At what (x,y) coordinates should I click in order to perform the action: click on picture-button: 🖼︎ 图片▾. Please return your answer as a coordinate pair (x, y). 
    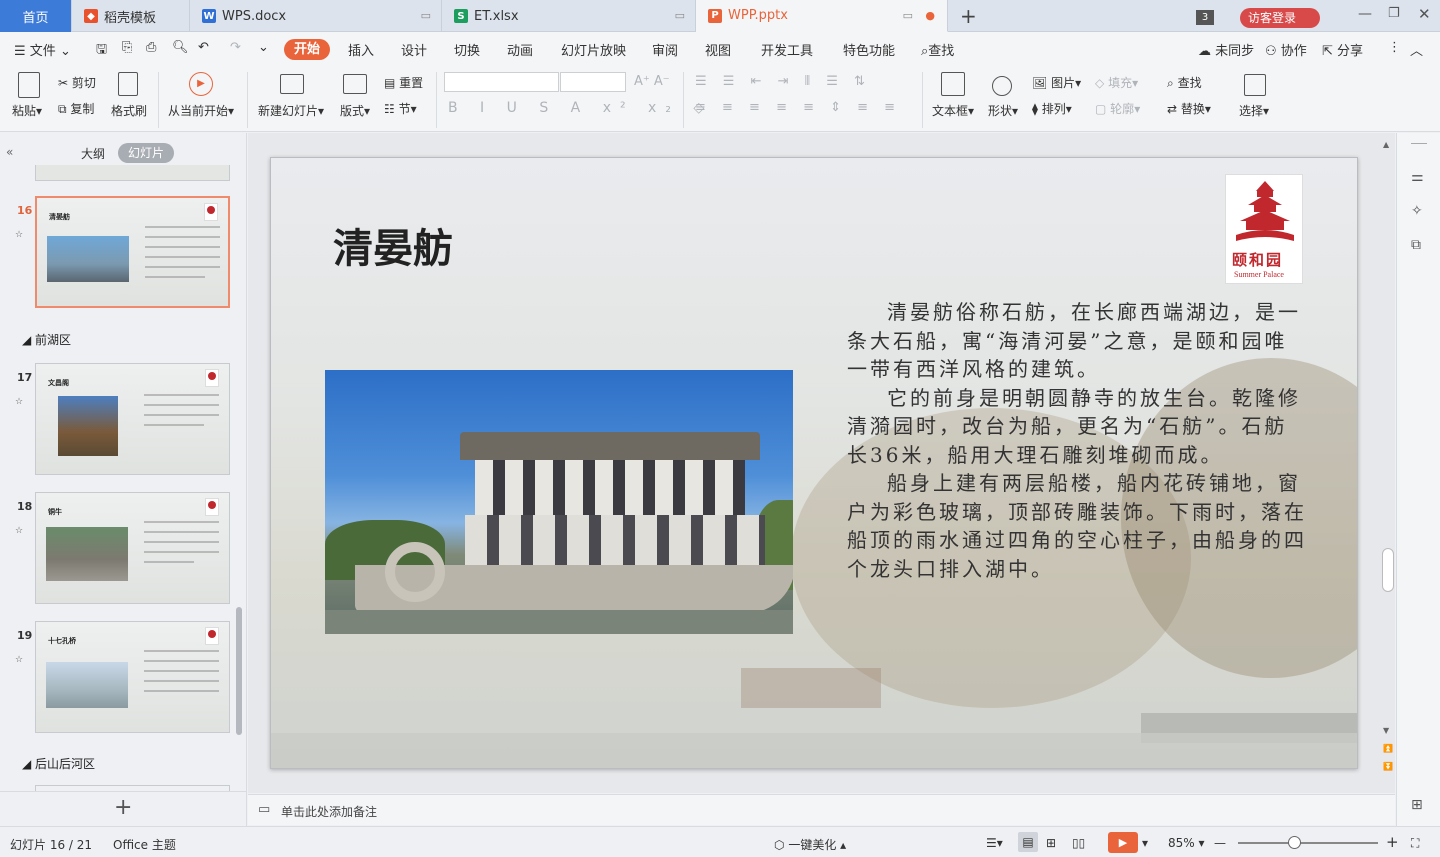
    Looking at the image, I should click on (1056, 82).